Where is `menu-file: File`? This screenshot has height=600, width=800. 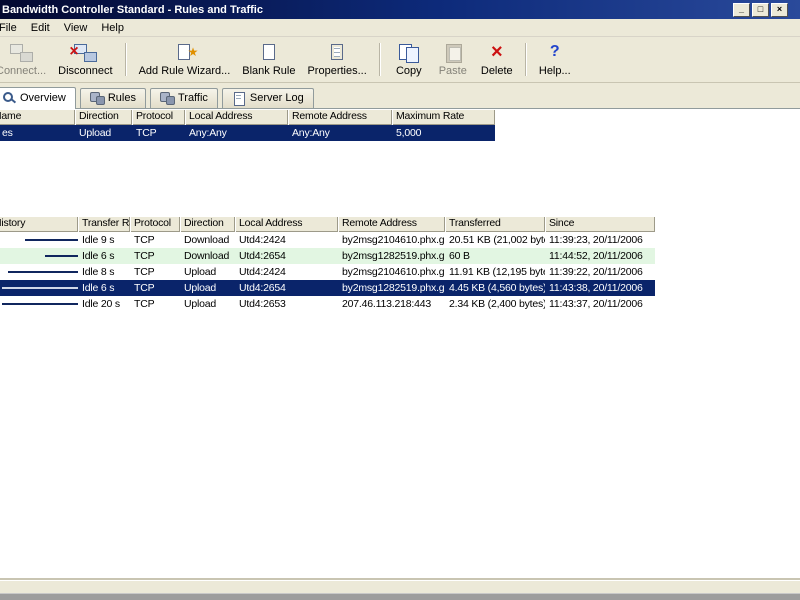 menu-file: File is located at coordinates (12, 28).